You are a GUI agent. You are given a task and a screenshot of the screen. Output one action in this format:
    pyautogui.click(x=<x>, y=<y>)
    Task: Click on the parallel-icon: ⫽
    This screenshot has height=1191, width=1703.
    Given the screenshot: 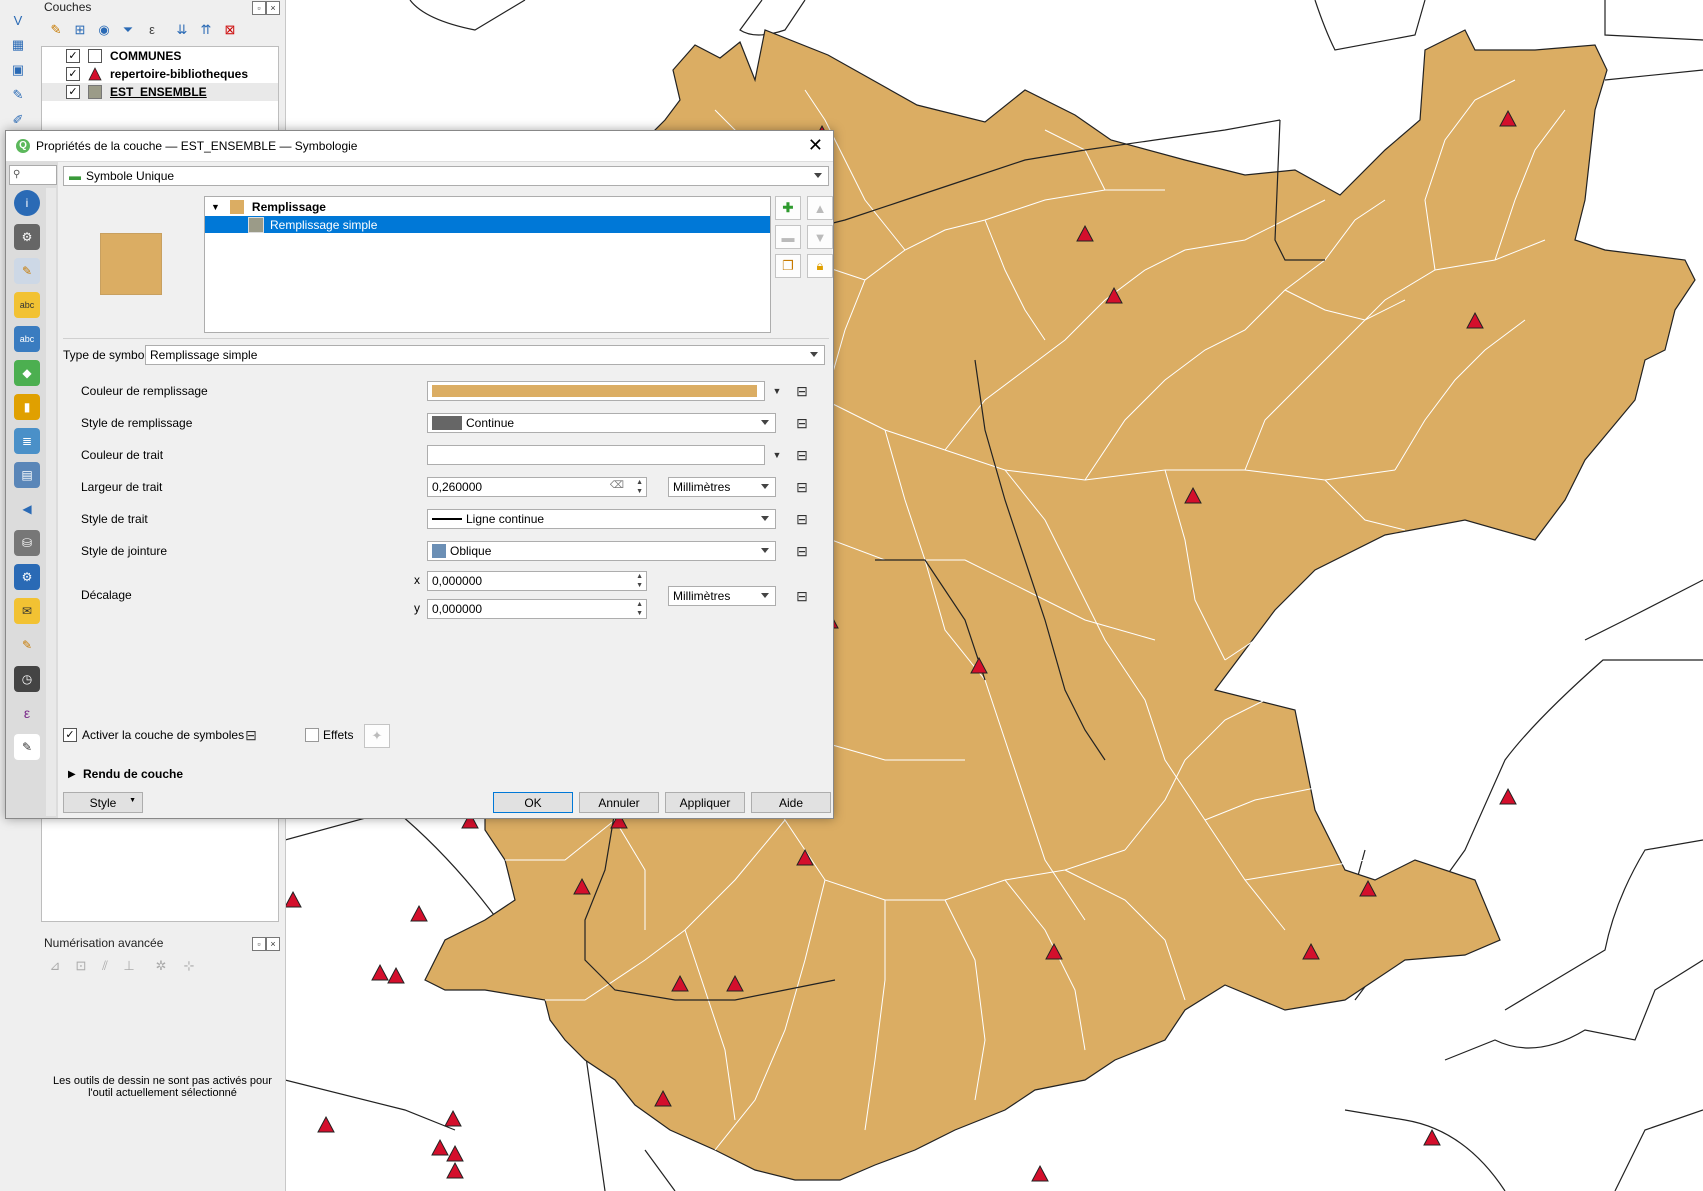 What is the action you would take?
    pyautogui.click(x=105, y=966)
    